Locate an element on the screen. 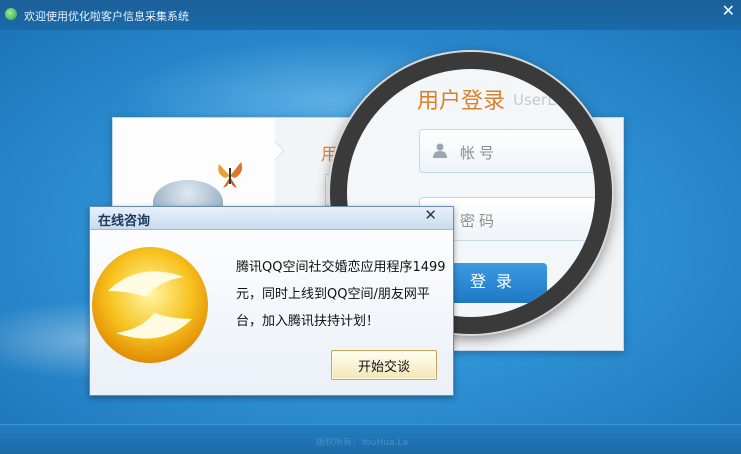 The width and height of the screenshot is (741, 454). password-placeholder: 密码 is located at coordinates (479, 221).